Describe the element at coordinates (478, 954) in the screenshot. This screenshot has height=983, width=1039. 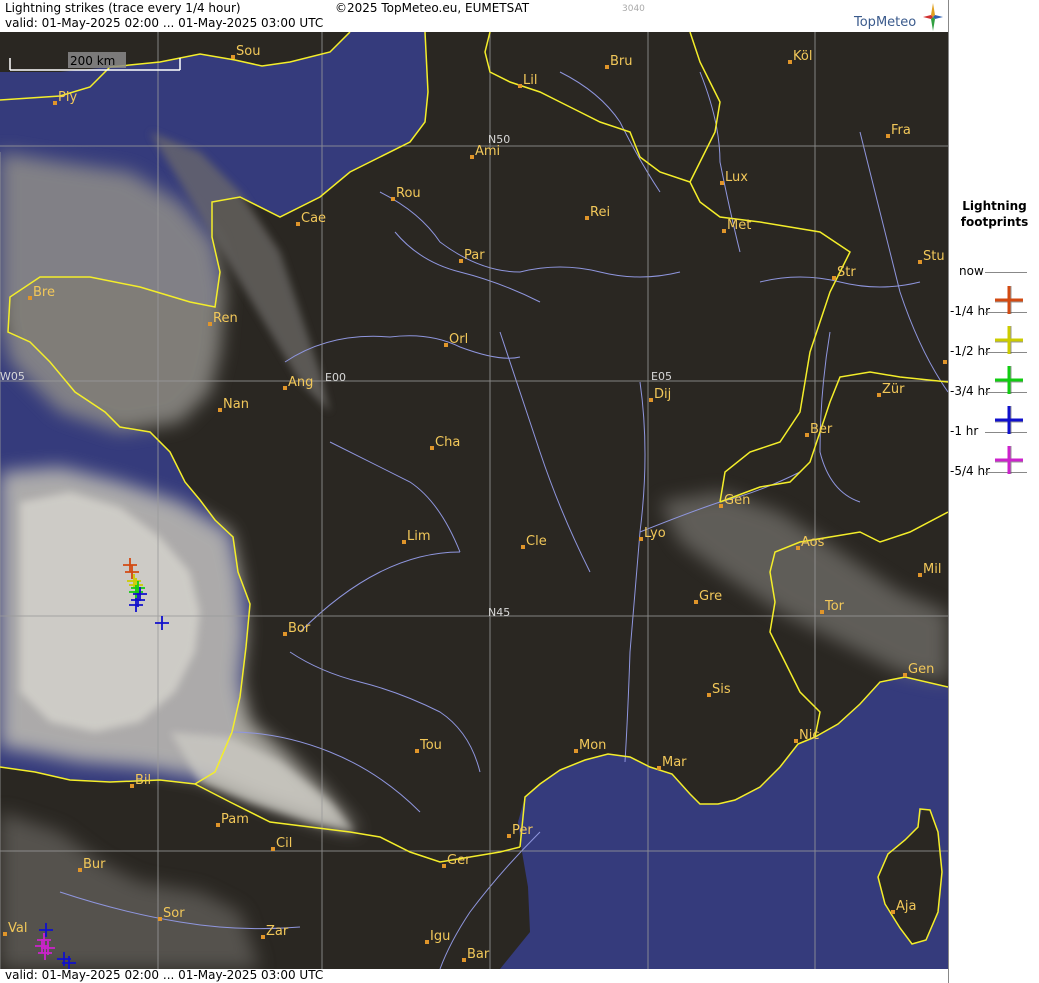
I see `city-label: Bar` at that location.